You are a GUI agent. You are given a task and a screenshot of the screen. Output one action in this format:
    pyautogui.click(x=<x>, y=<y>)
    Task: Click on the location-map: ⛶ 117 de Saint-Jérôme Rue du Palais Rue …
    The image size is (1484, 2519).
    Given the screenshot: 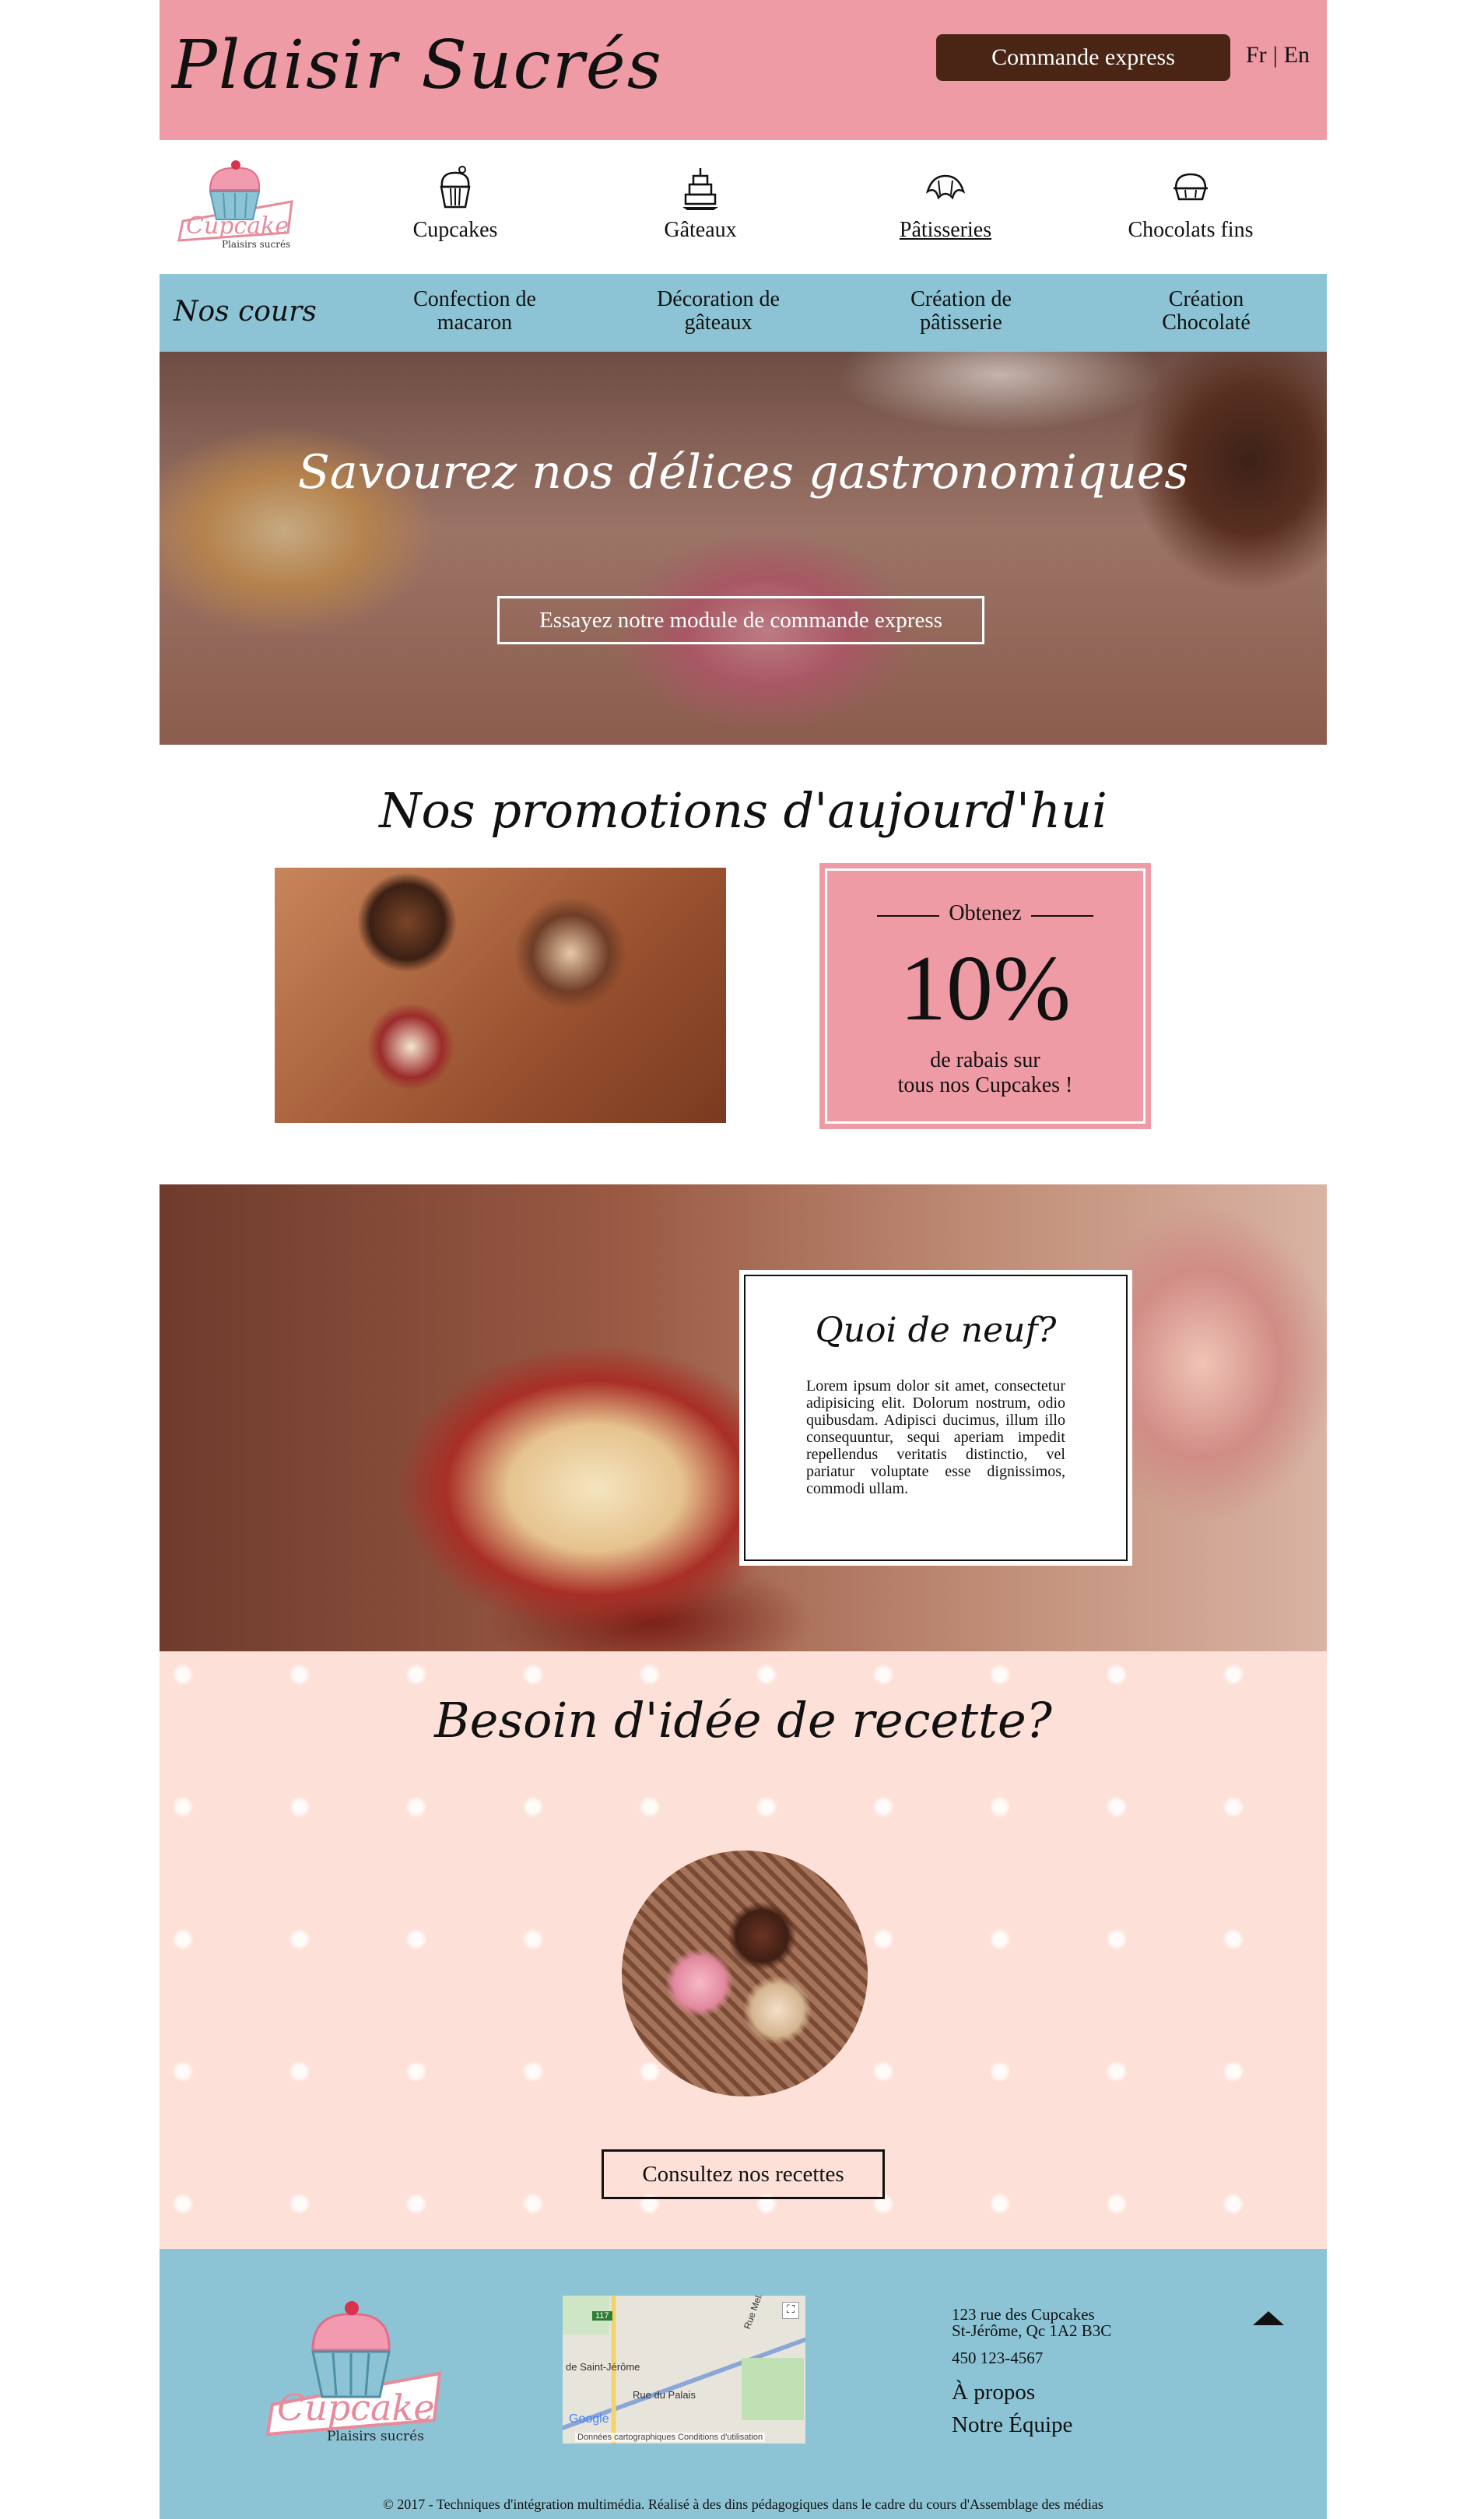 What is the action you would take?
    pyautogui.click(x=684, y=2370)
    